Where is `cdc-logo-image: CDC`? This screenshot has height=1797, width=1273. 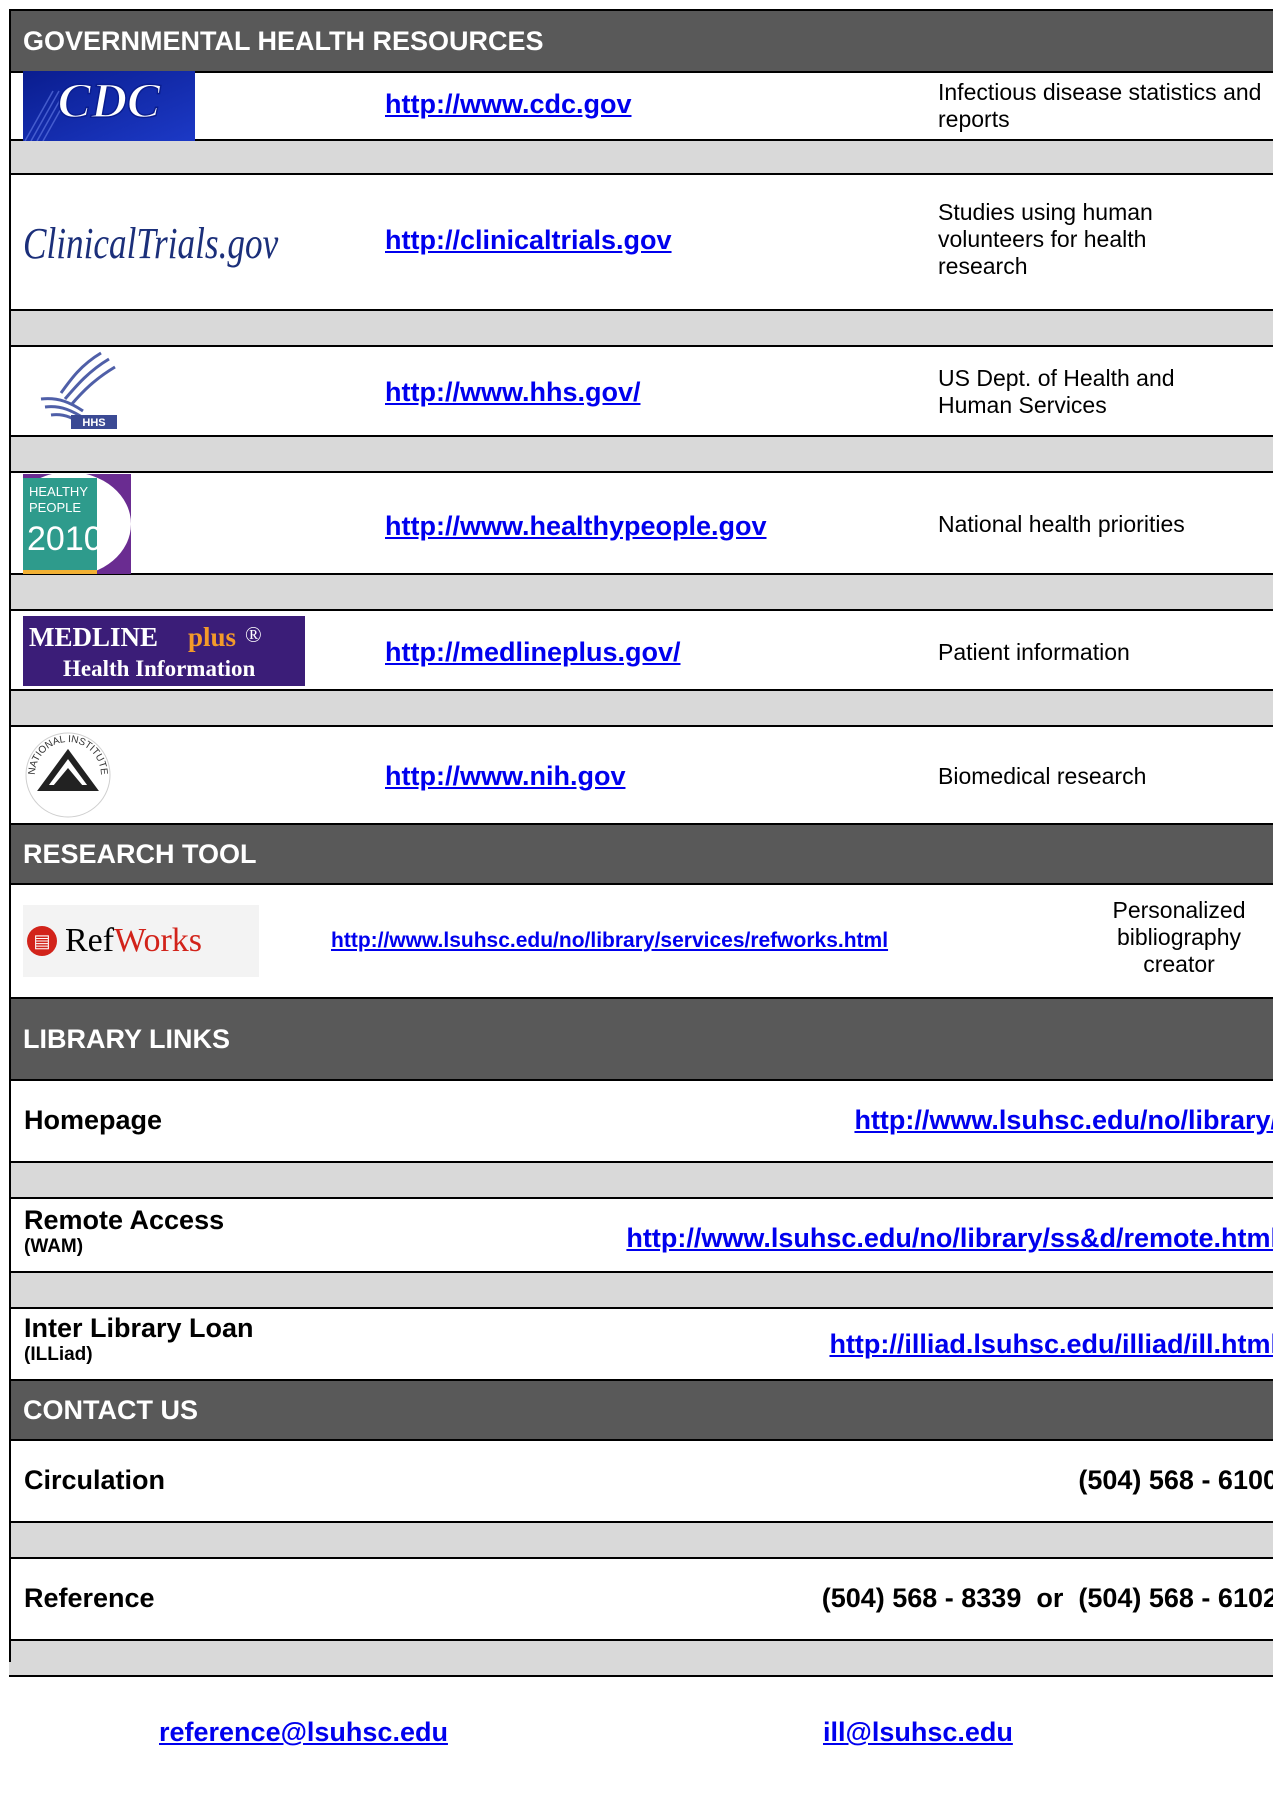
cdc-logo-image: CDC is located at coordinates (109, 106).